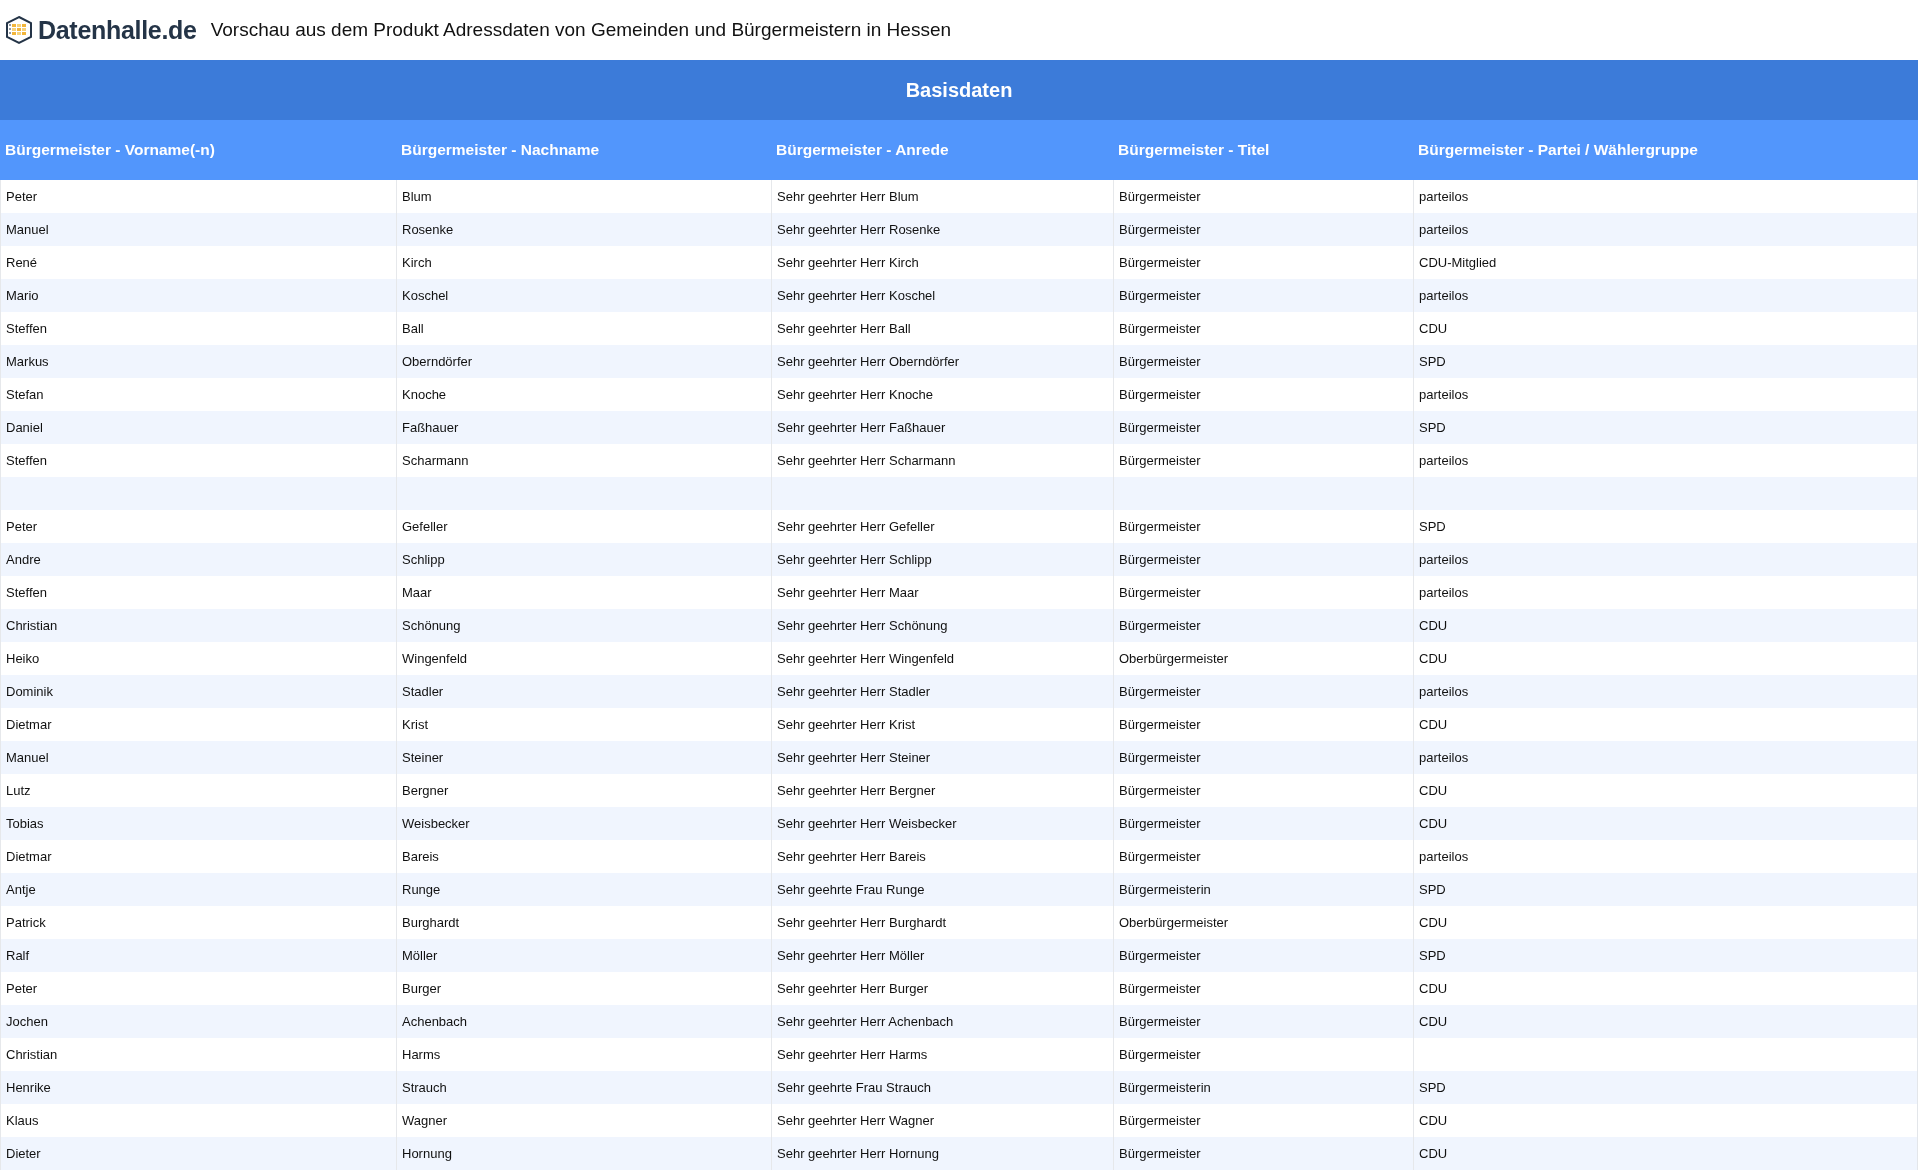 The height and width of the screenshot is (1170, 1920). Describe the element at coordinates (1665, 1153) in the screenshot. I see `table-cell: CDU` at that location.